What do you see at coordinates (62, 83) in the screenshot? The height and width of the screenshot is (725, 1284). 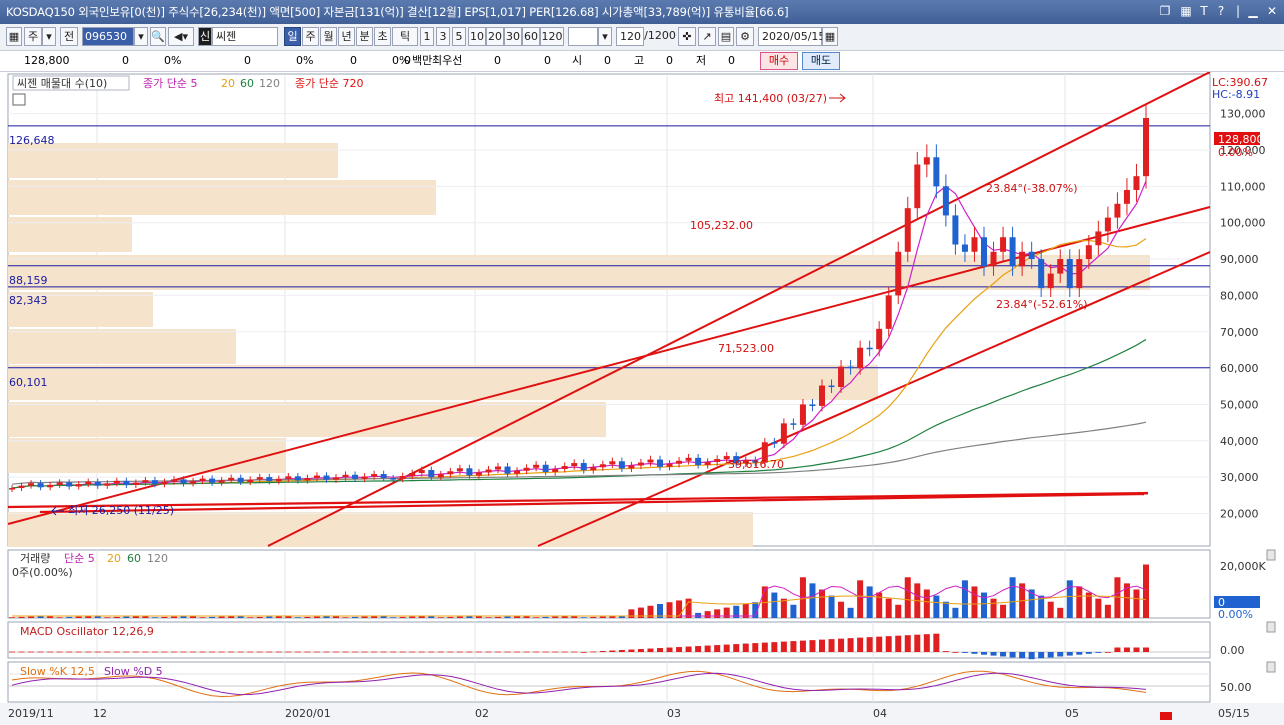 I see `legend-title: 씨젠 매물대 수(10)` at bounding box center [62, 83].